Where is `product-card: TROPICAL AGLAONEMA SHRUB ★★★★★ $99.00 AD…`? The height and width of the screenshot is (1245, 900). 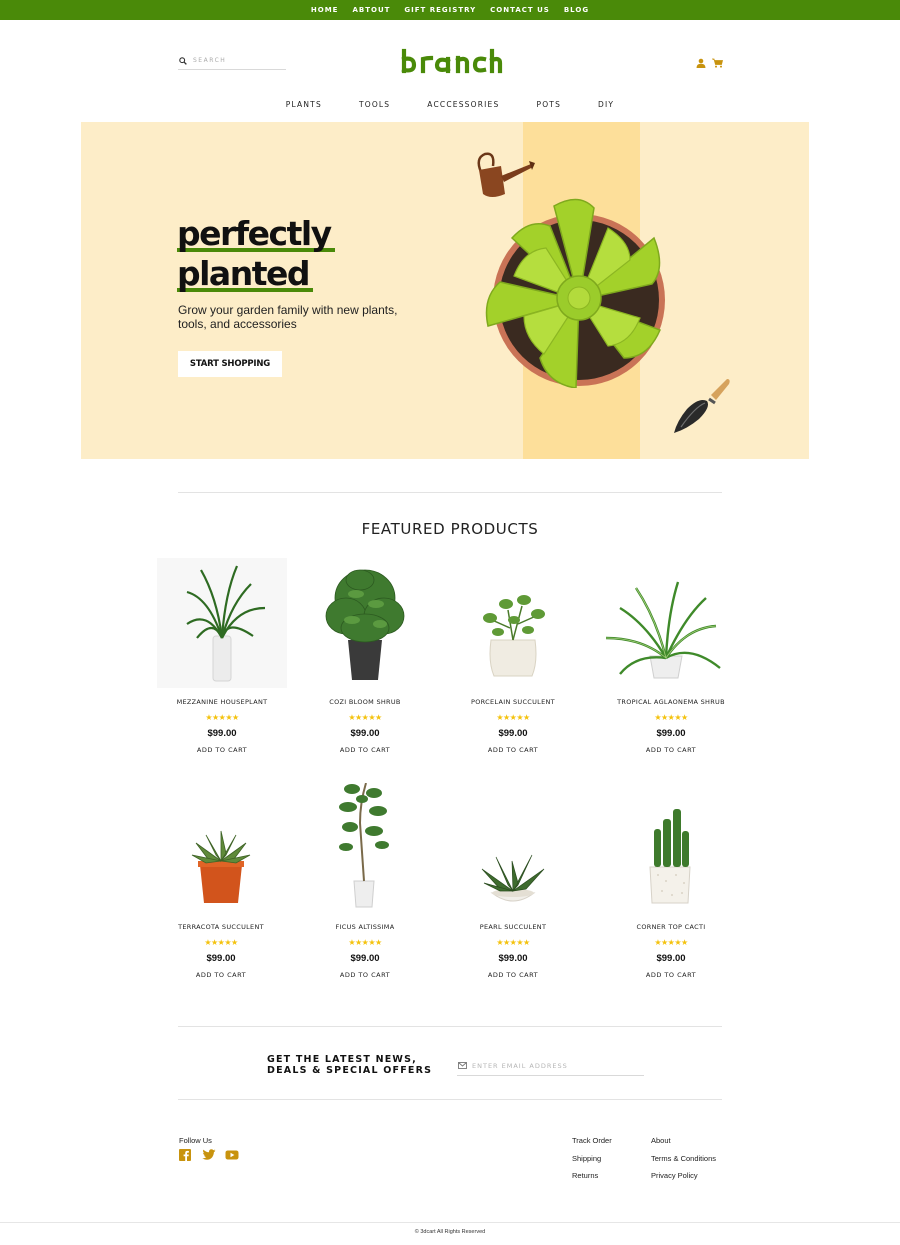 product-card: TROPICAL AGLAONEMA SHRUB ★★★★★ $99.00 AD… is located at coordinates (671, 657).